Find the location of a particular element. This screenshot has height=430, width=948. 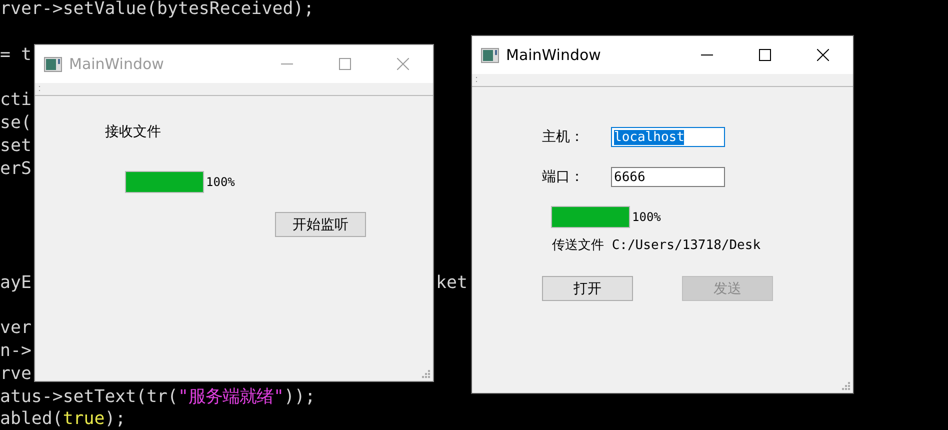

code-text: ayE is located at coordinates (16, 283).